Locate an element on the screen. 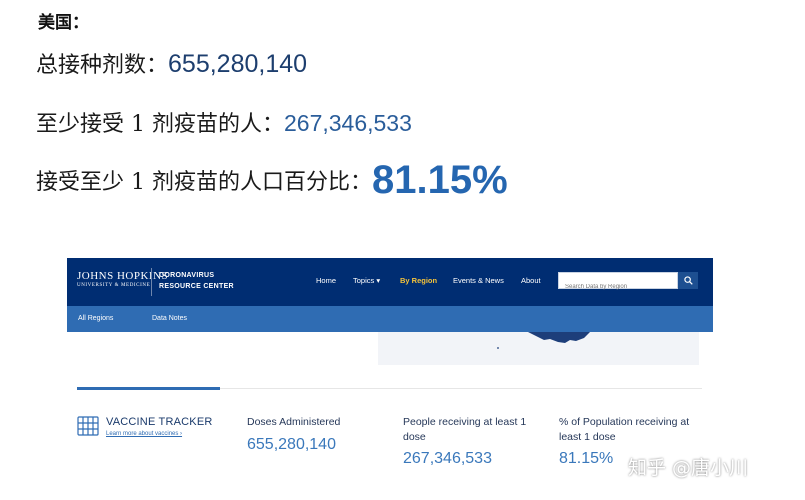 Image resolution: width=805 pixels, height=500 pixels. total-doses-label: 总接种剂数： is located at coordinates (102, 65).